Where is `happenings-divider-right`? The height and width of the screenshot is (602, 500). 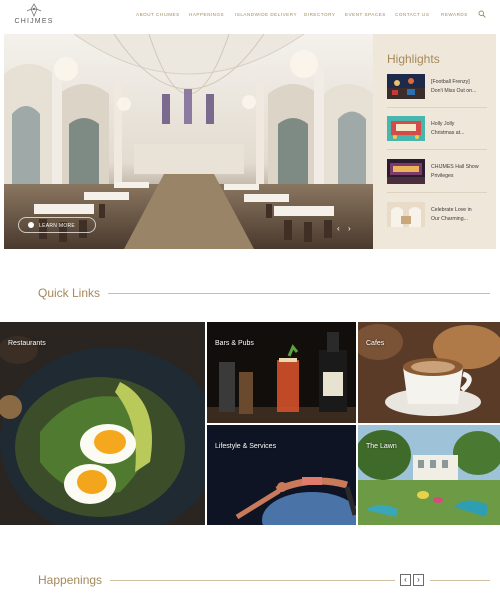
happenings-divider-right is located at coordinates (460, 580).